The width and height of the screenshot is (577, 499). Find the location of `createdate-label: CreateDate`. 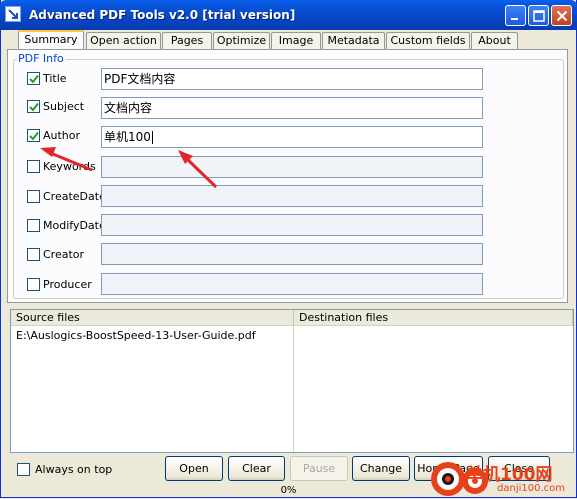

createdate-label: CreateDate is located at coordinates (74, 196).